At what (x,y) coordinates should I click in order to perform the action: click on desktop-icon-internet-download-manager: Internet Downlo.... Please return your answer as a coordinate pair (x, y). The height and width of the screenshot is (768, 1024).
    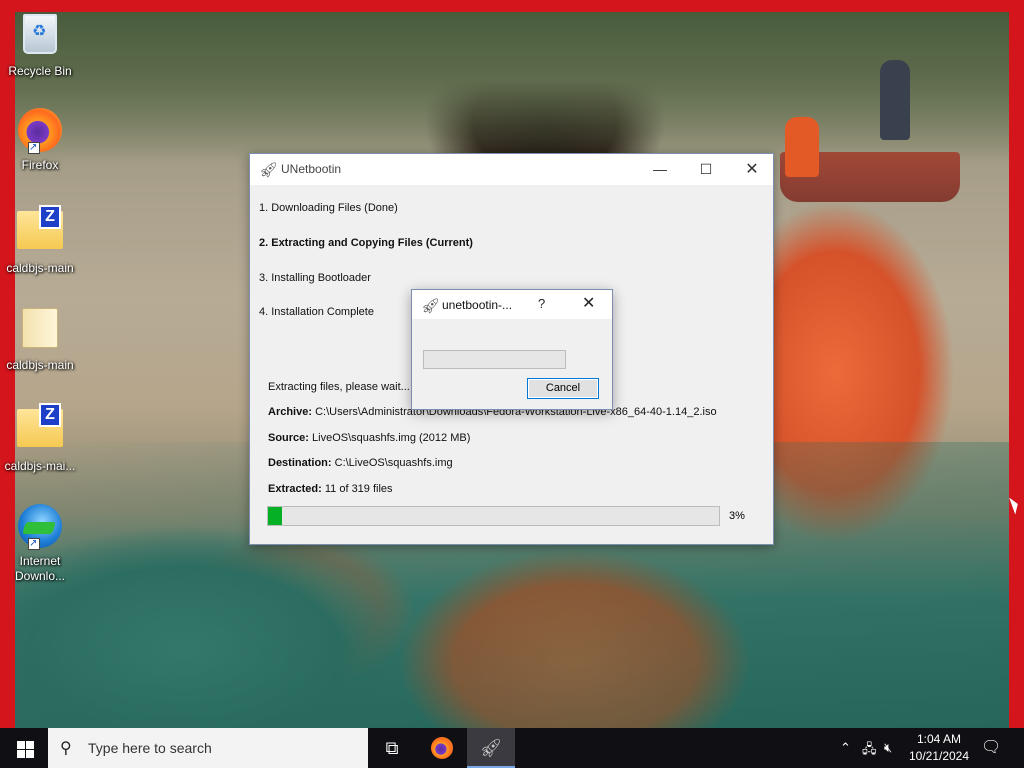
    Looking at the image, I should click on (40, 543).